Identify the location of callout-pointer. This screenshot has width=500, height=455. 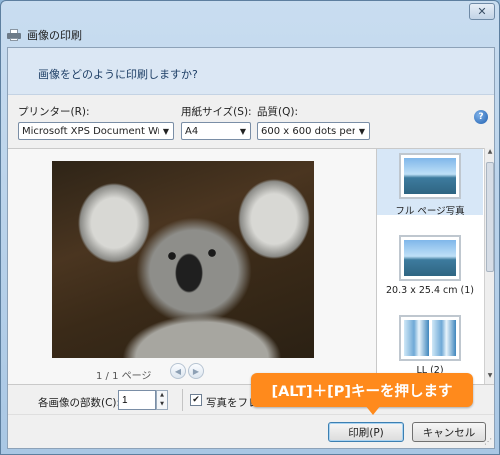
(373, 410).